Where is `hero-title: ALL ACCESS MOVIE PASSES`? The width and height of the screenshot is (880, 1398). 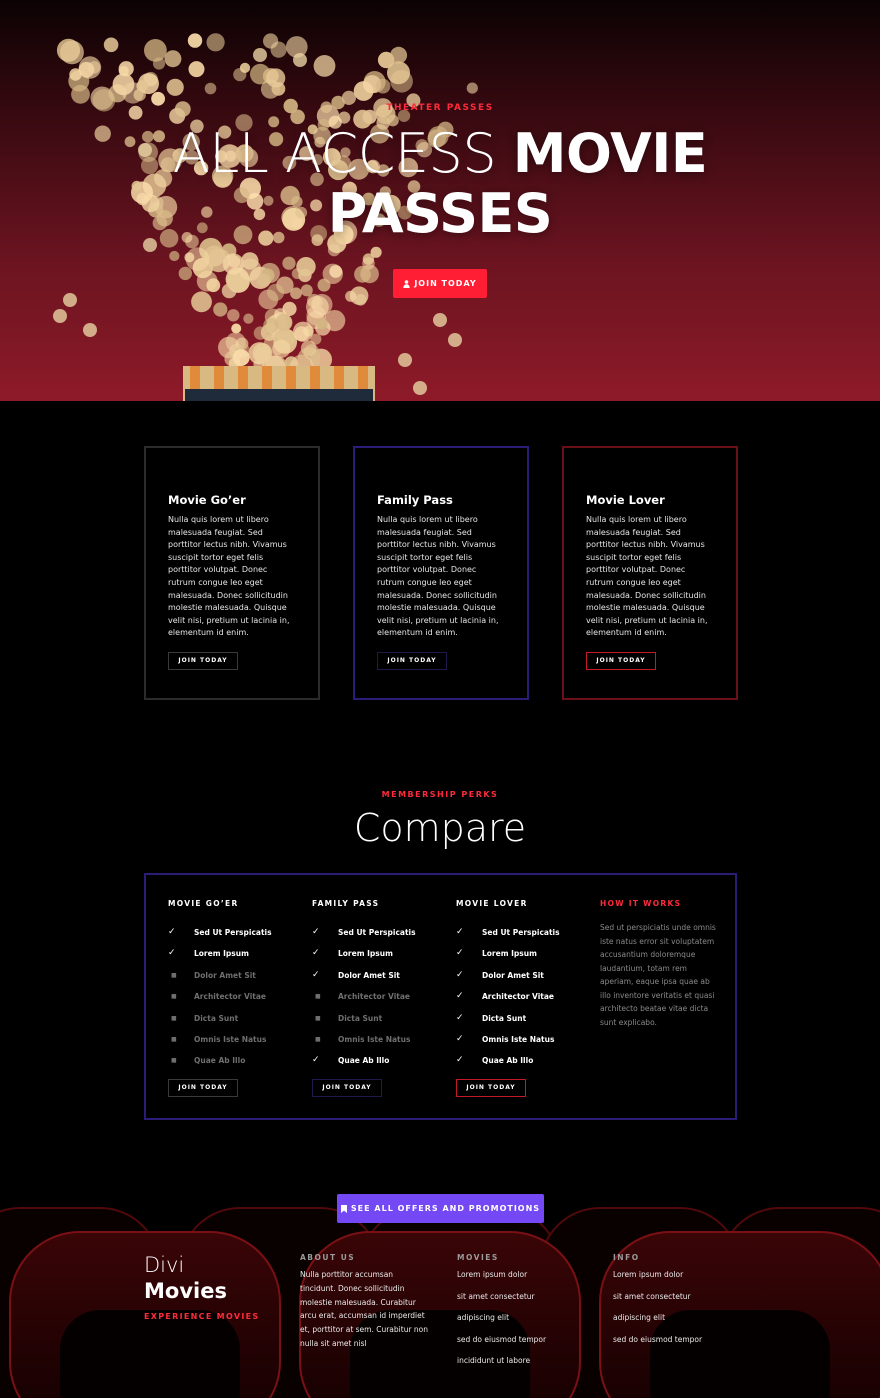
hero-title: ALL ACCESS MOVIE PASSES is located at coordinates (440, 184).